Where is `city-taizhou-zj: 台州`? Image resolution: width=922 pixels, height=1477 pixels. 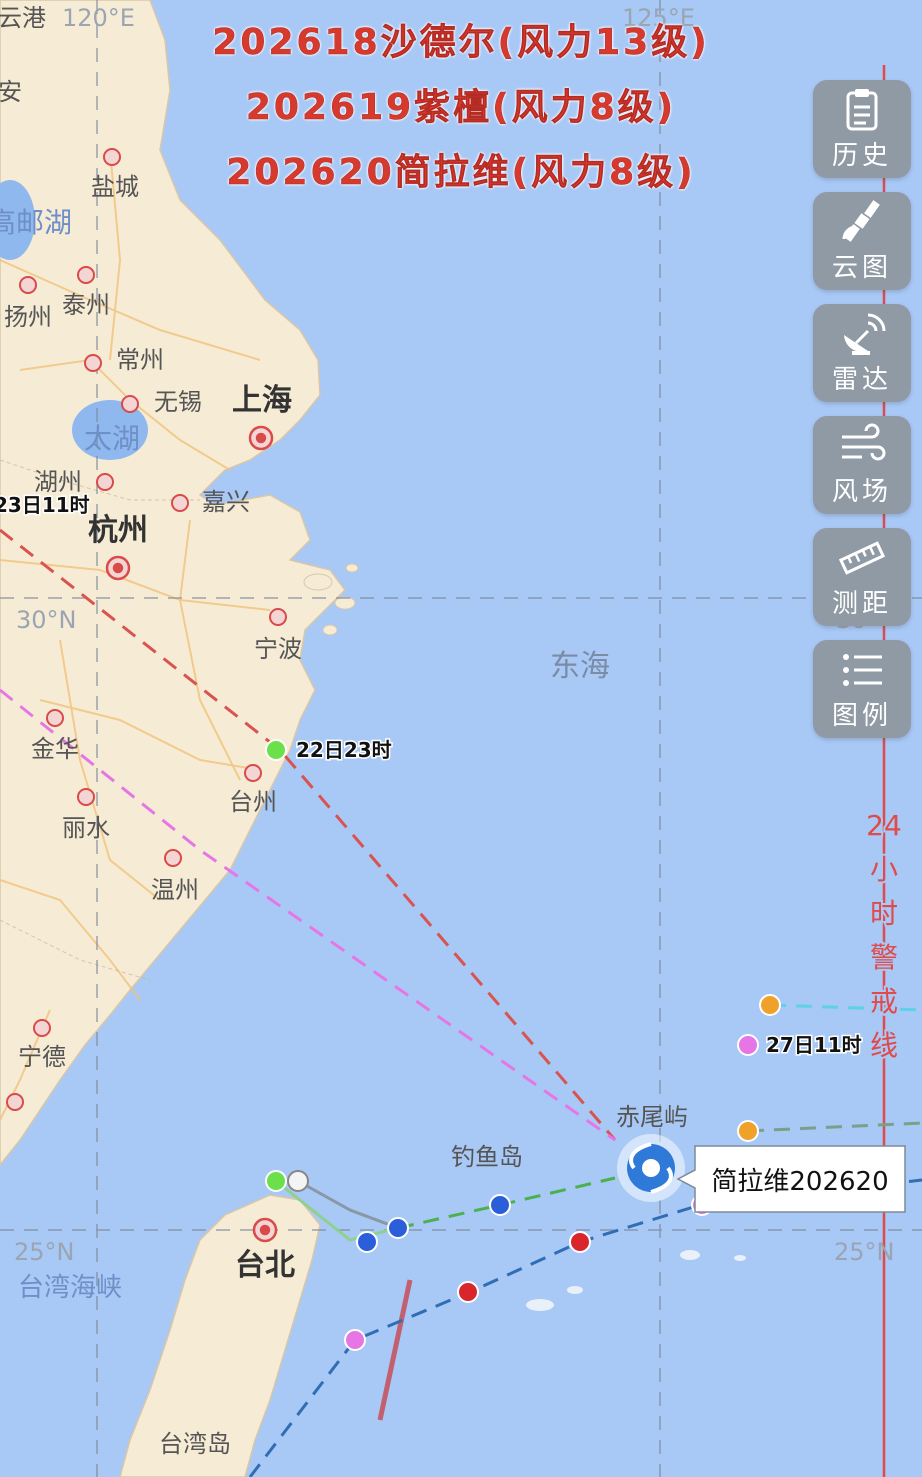
city-taizhou-zj: 台州 is located at coordinates (253, 802).